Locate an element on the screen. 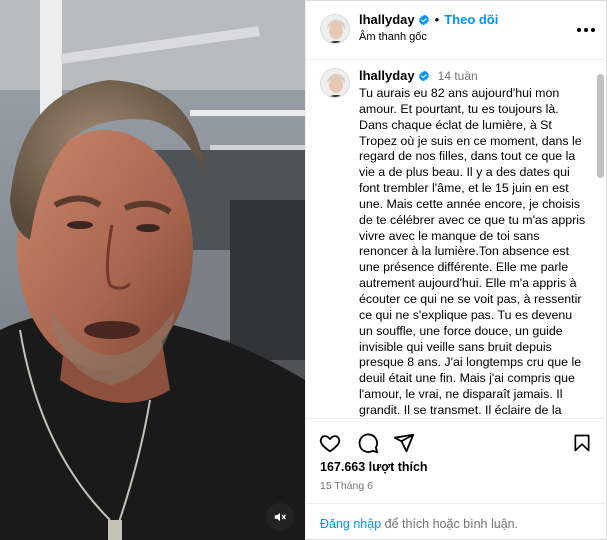 The height and width of the screenshot is (540, 607). speaker-muted-icon is located at coordinates (280, 517).